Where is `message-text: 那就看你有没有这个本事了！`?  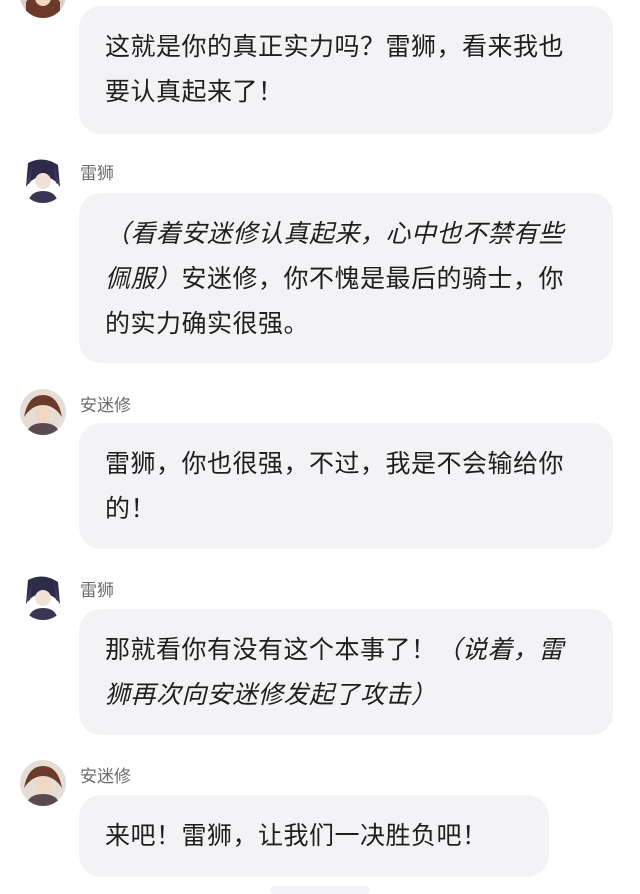
message-text: 那就看你有没有这个本事了！ is located at coordinates (271, 649).